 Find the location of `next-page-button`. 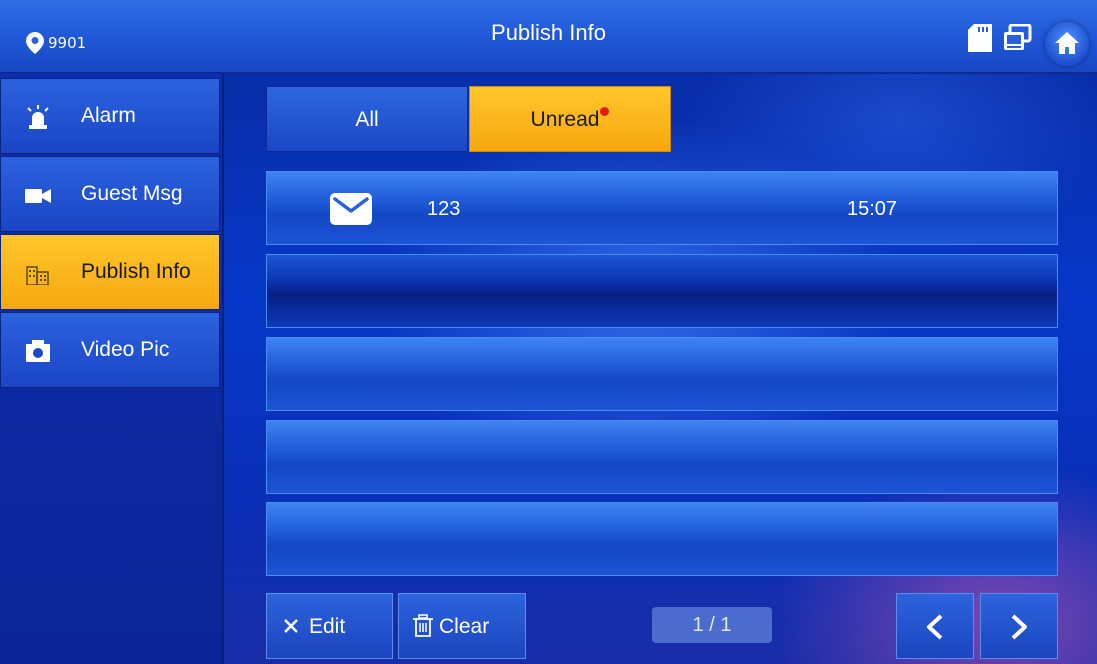

next-page-button is located at coordinates (1019, 626).